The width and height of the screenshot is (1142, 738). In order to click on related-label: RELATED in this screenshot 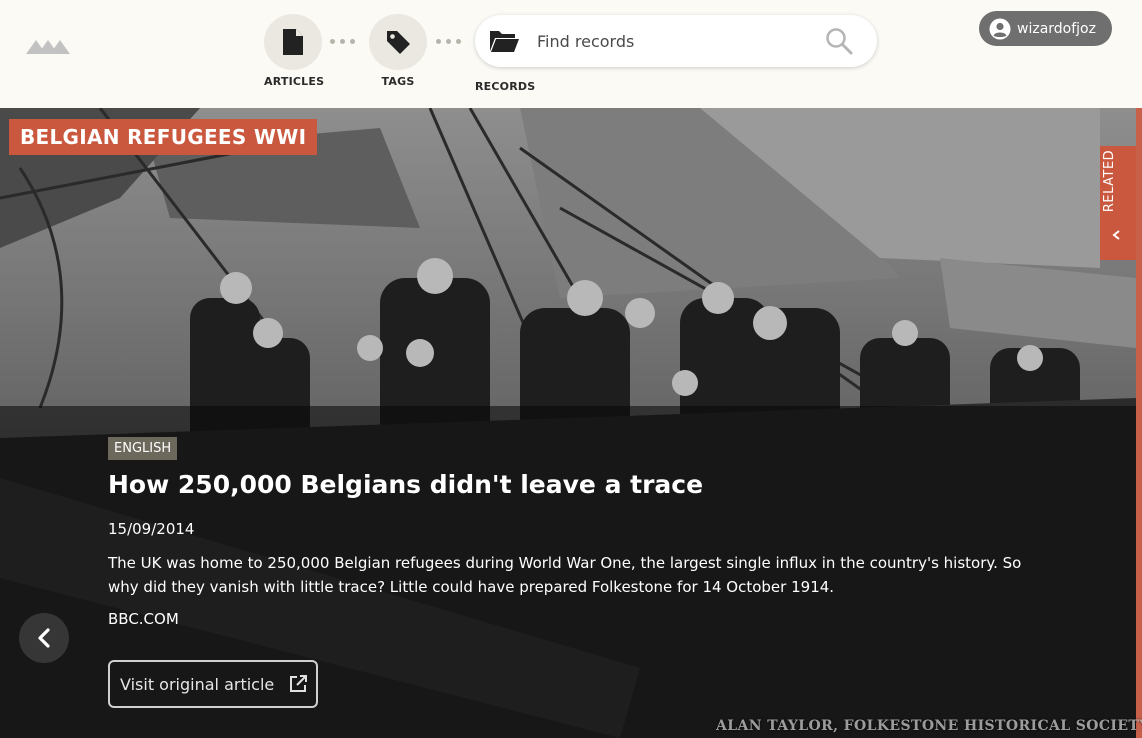, I will do `click(1109, 181)`.